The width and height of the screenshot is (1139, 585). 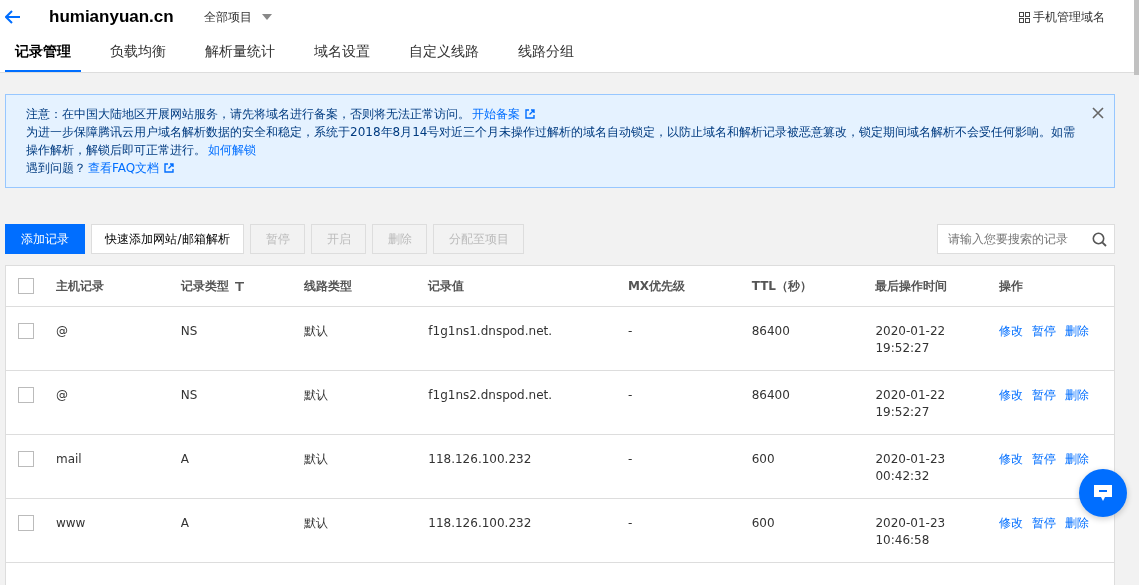 I want to click on domain-title: humianyuan.cn, so click(x=111, y=17).